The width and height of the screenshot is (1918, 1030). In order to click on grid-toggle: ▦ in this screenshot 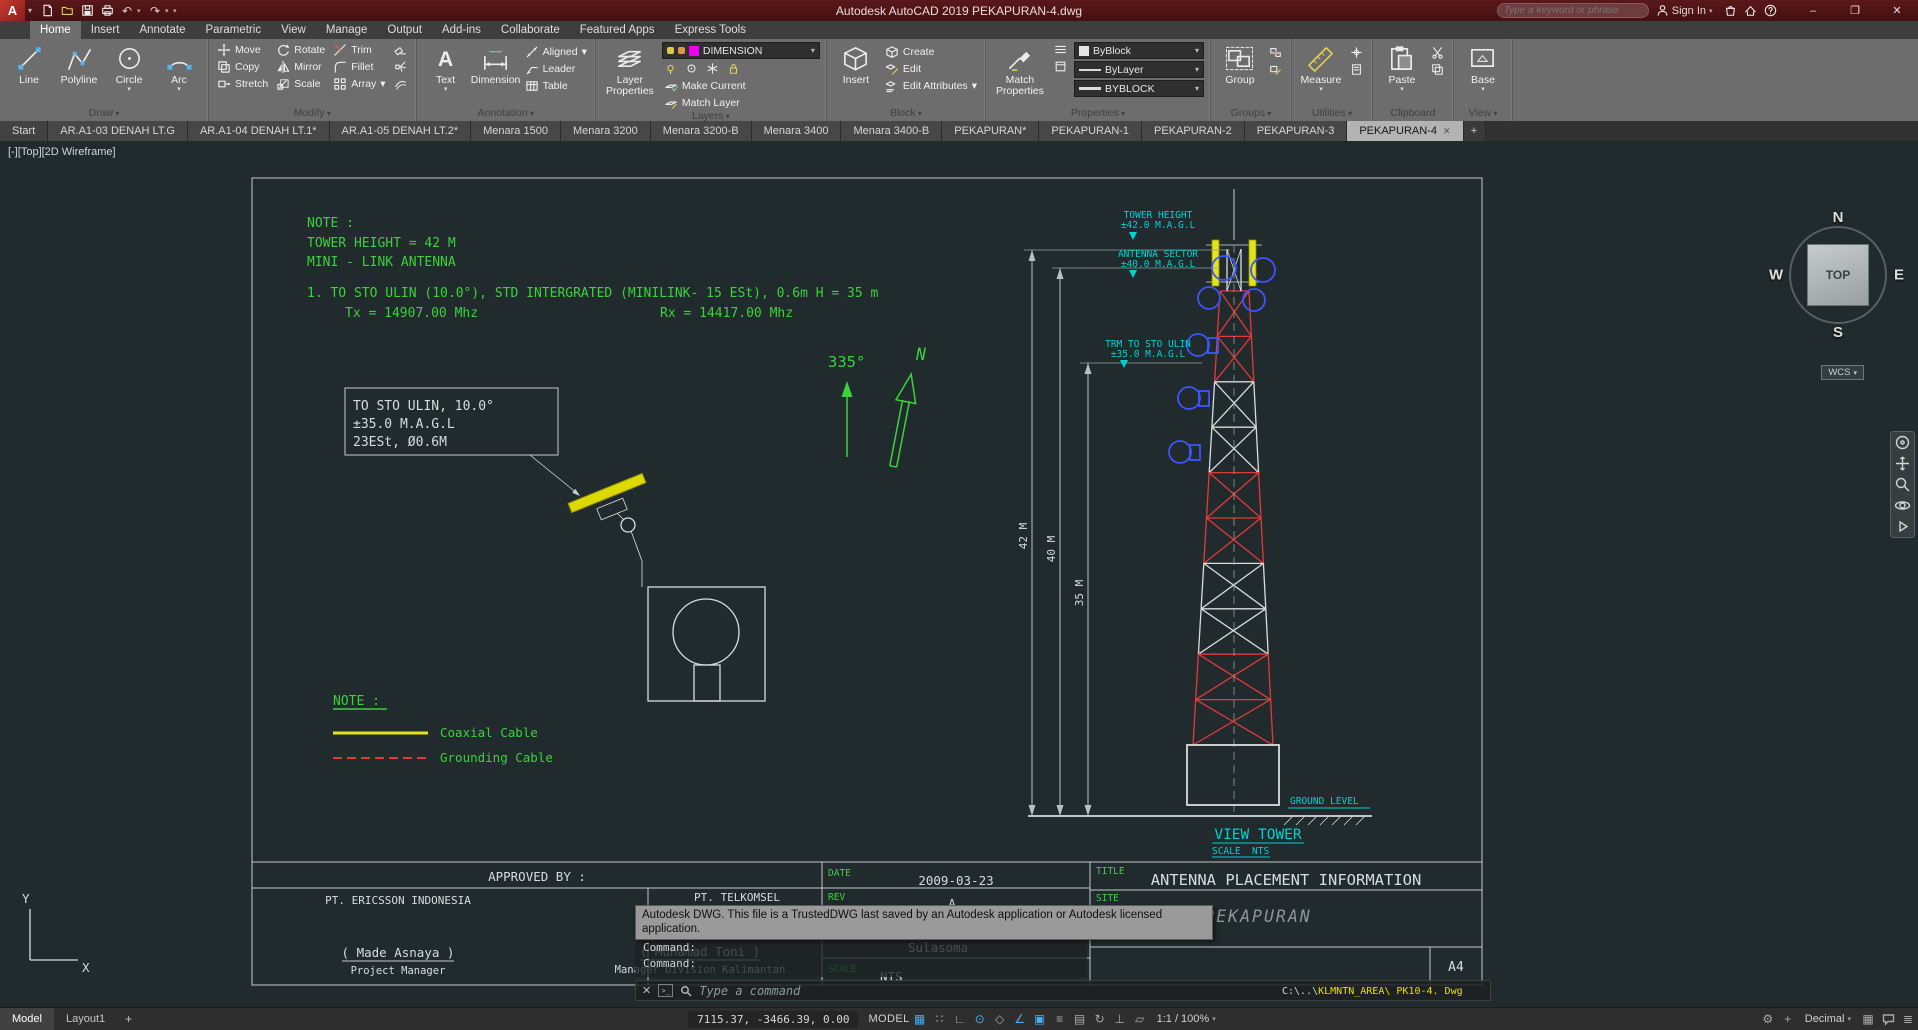, I will do `click(920, 1019)`.